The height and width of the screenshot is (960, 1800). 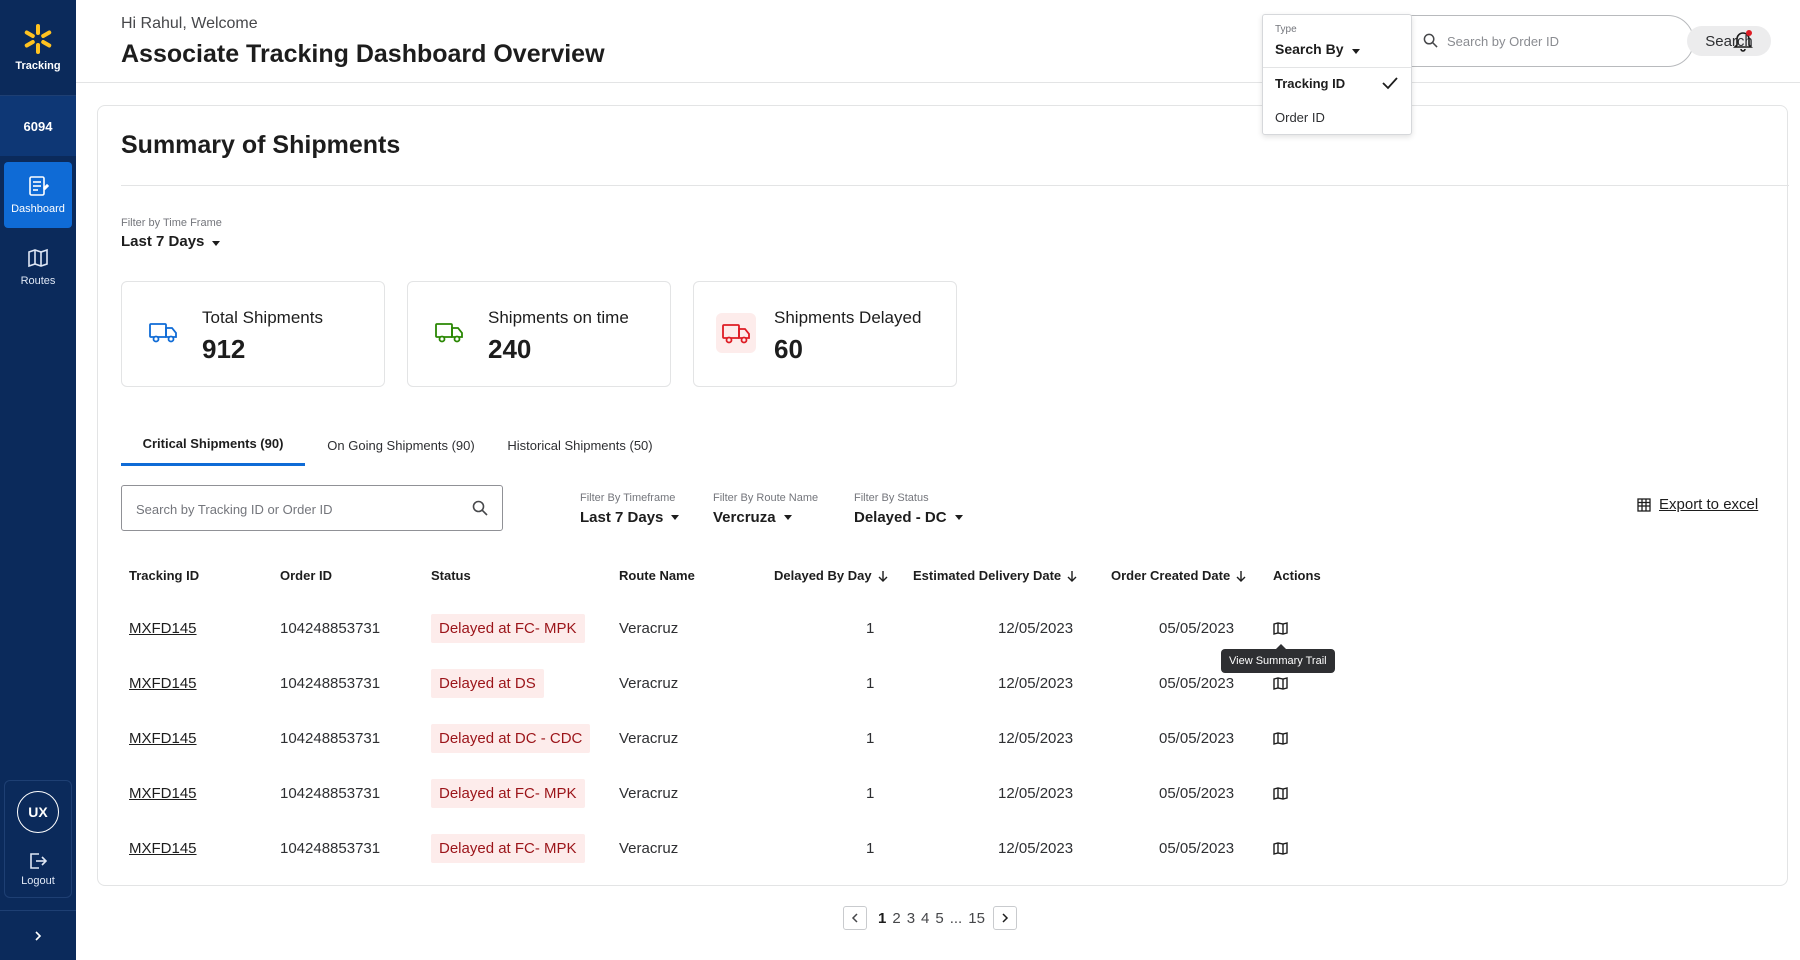 I want to click on brand-logo: Tracking, so click(x=38, y=48).